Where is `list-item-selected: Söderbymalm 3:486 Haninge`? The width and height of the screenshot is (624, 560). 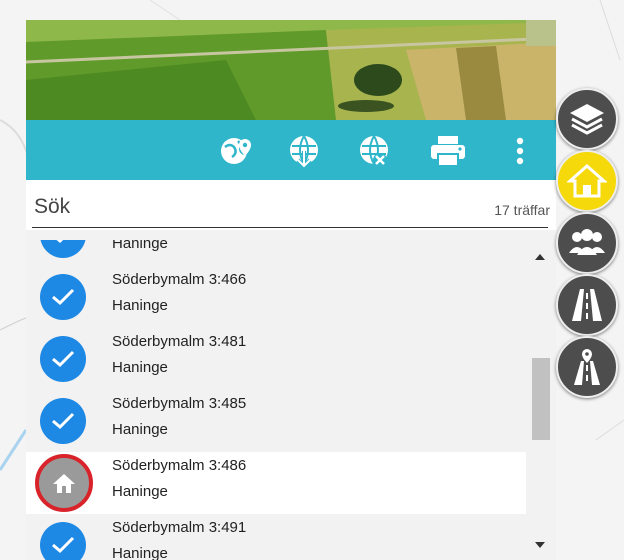 list-item-selected: Söderbymalm 3:486 Haninge is located at coordinates (276, 483).